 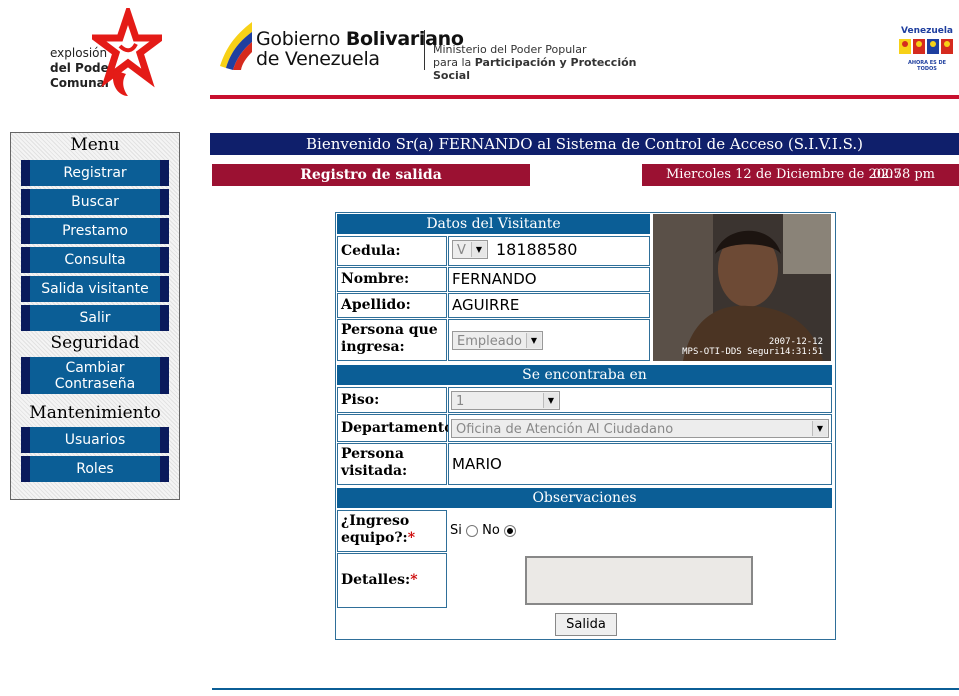 What do you see at coordinates (489, 341) in the screenshot?
I see `persona-ingresa-value: Empleado` at bounding box center [489, 341].